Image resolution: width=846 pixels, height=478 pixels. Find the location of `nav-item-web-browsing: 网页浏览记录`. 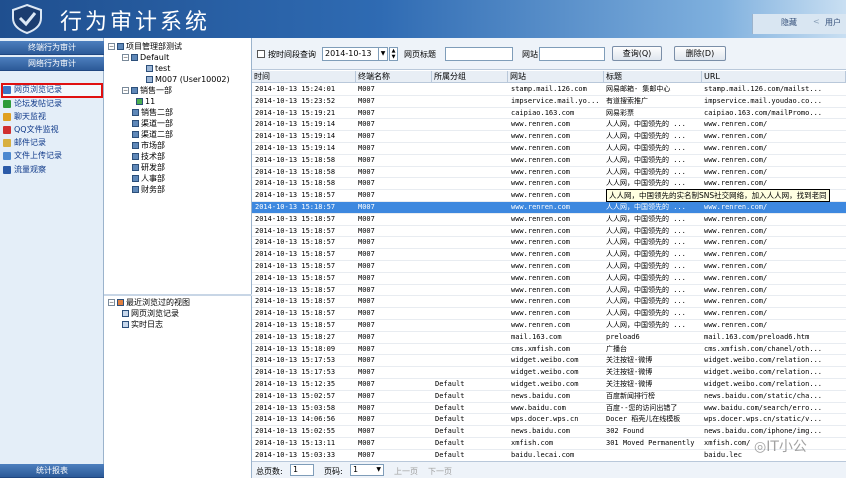

nav-item-web-browsing: 网页浏览记录 is located at coordinates (52, 90).